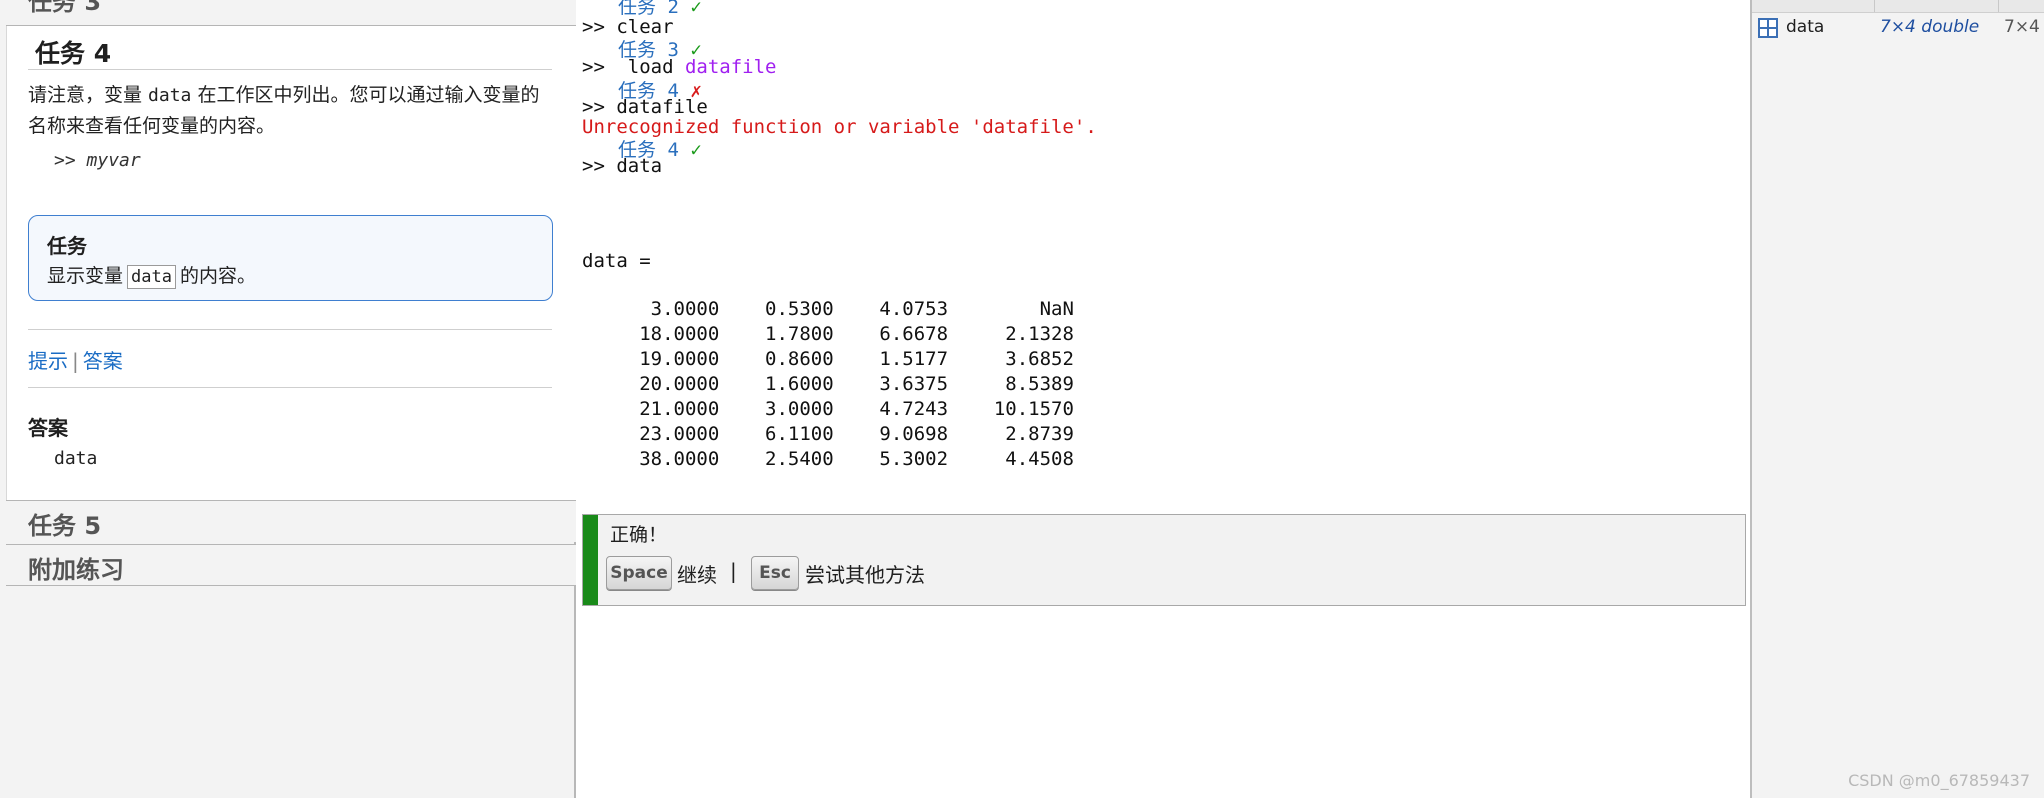 The image size is (2044, 798). I want to click on task-box-code: data, so click(151, 277).